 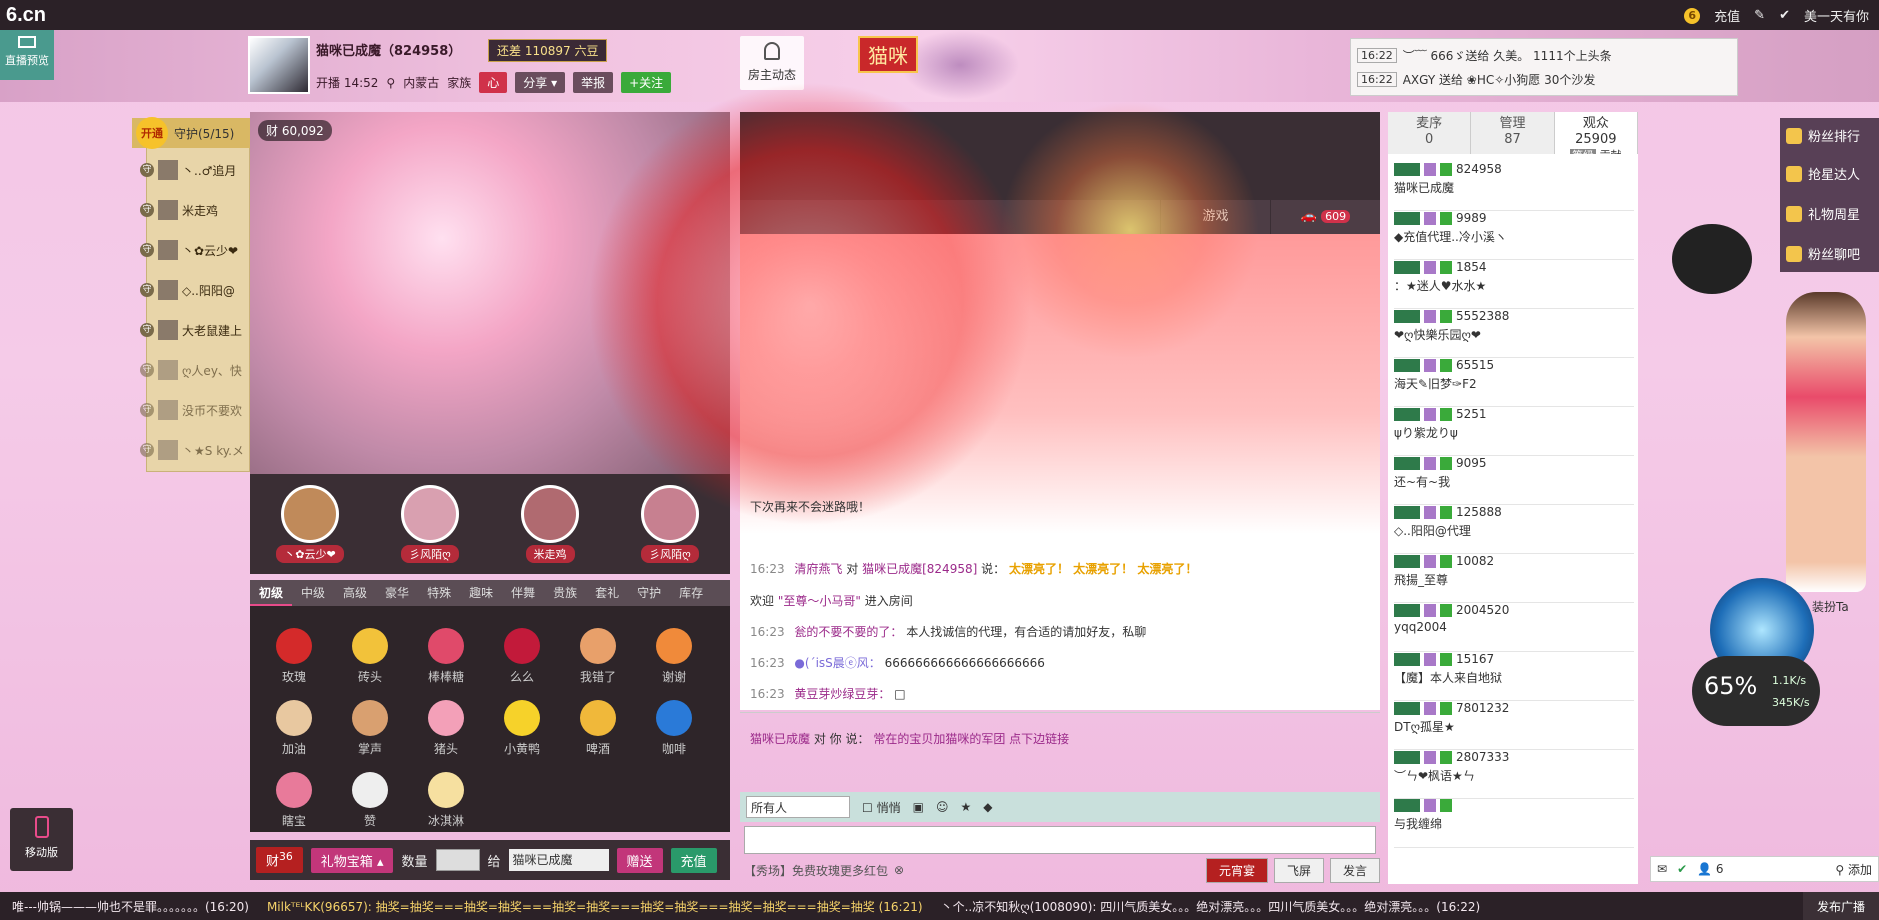 What do you see at coordinates (593, 82) in the screenshot?
I see `report-button: 举报` at bounding box center [593, 82].